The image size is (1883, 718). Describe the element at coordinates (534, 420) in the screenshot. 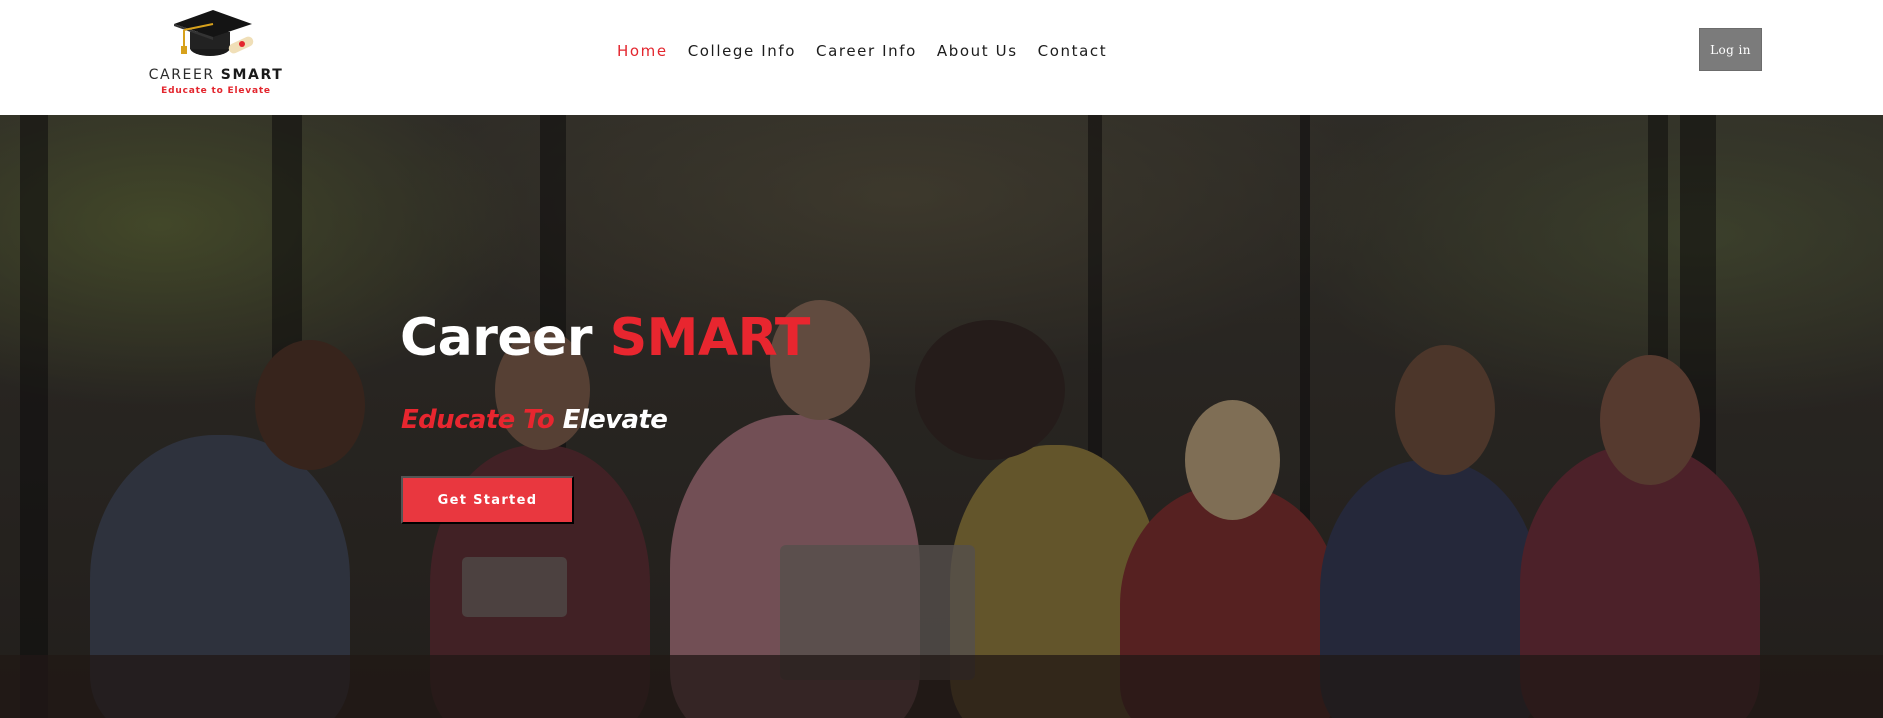

I see `hero-tagline: Educate To Elevate` at that location.